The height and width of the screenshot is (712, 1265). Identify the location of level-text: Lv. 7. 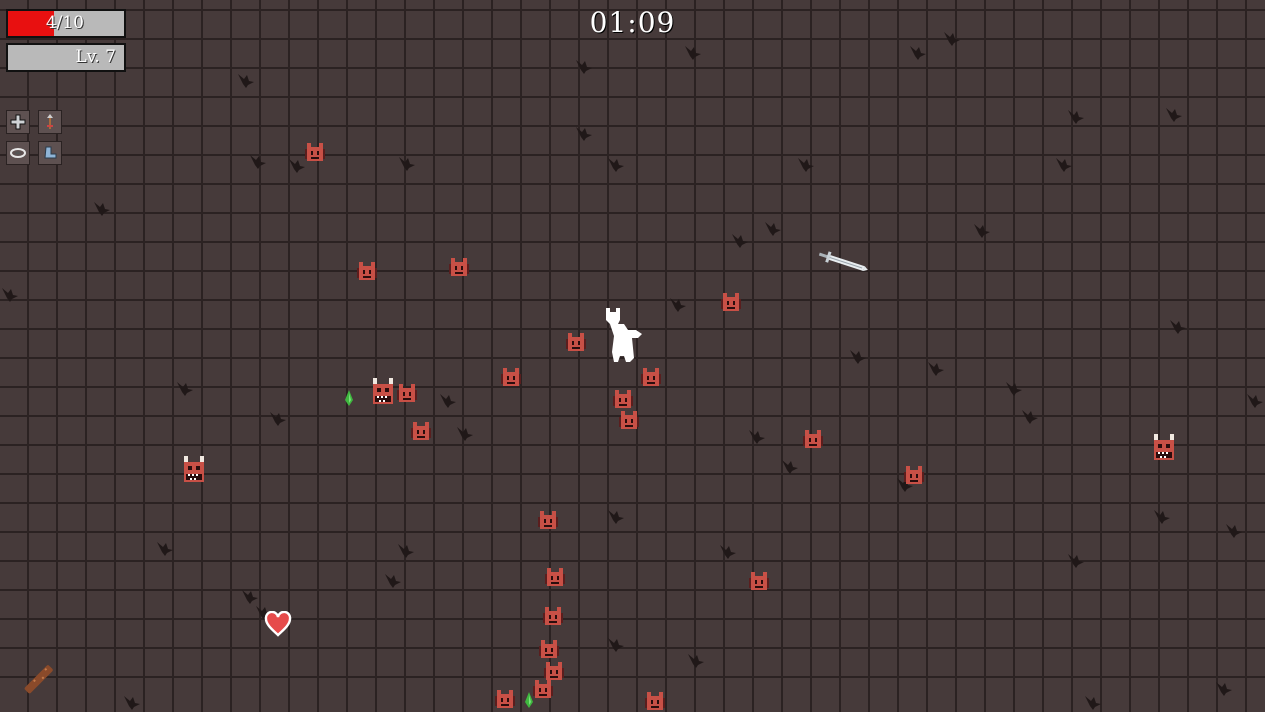
(96, 57).